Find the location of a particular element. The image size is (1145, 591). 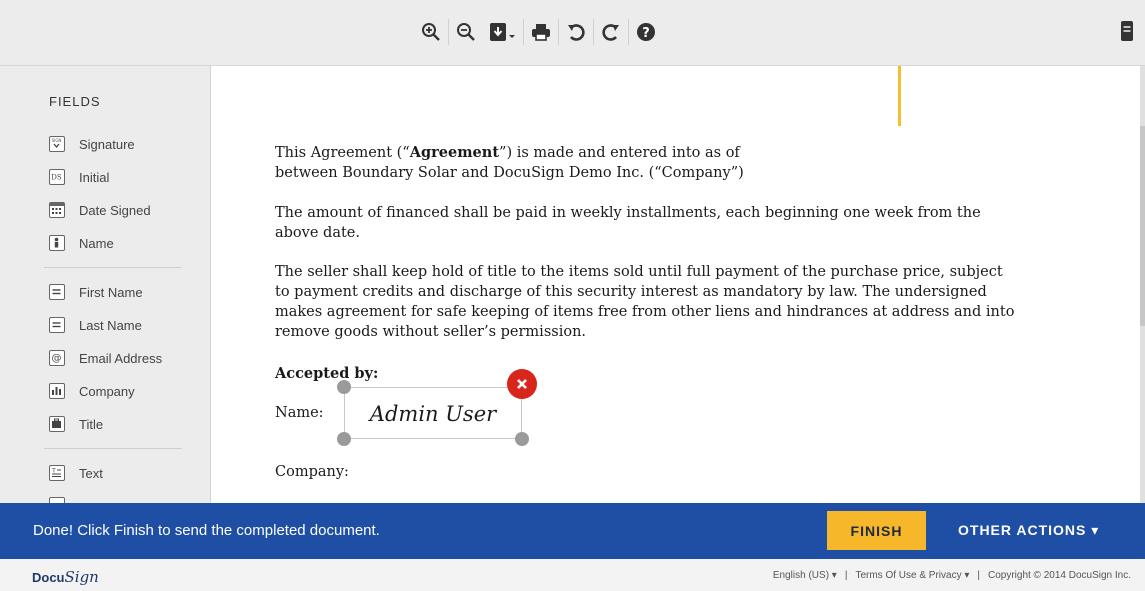

scrollbar-thumb is located at coordinates (1142, 226).